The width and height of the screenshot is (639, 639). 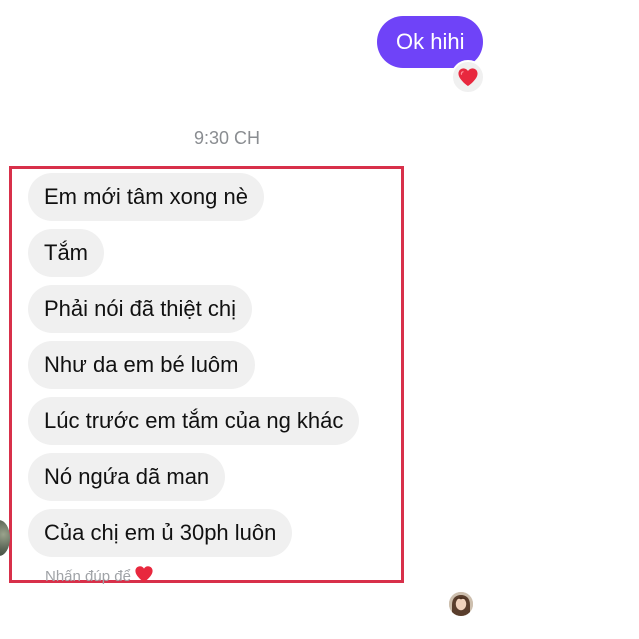 What do you see at coordinates (141, 365) in the screenshot?
I see `received-message-bubble: Như da em bé luôm` at bounding box center [141, 365].